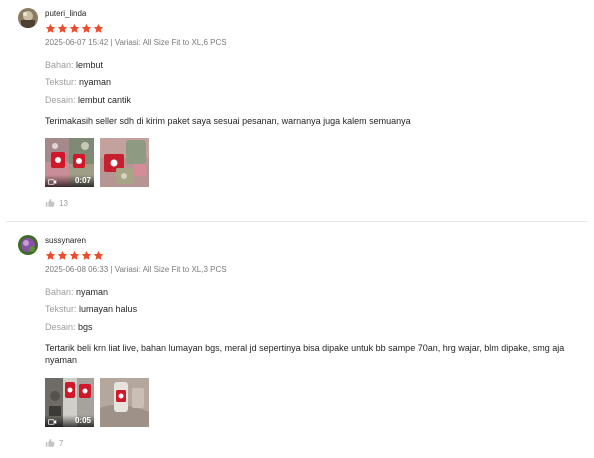  Describe the element at coordinates (77, 269) in the screenshot. I see `review-date: 2025-06-08 06:33` at that location.